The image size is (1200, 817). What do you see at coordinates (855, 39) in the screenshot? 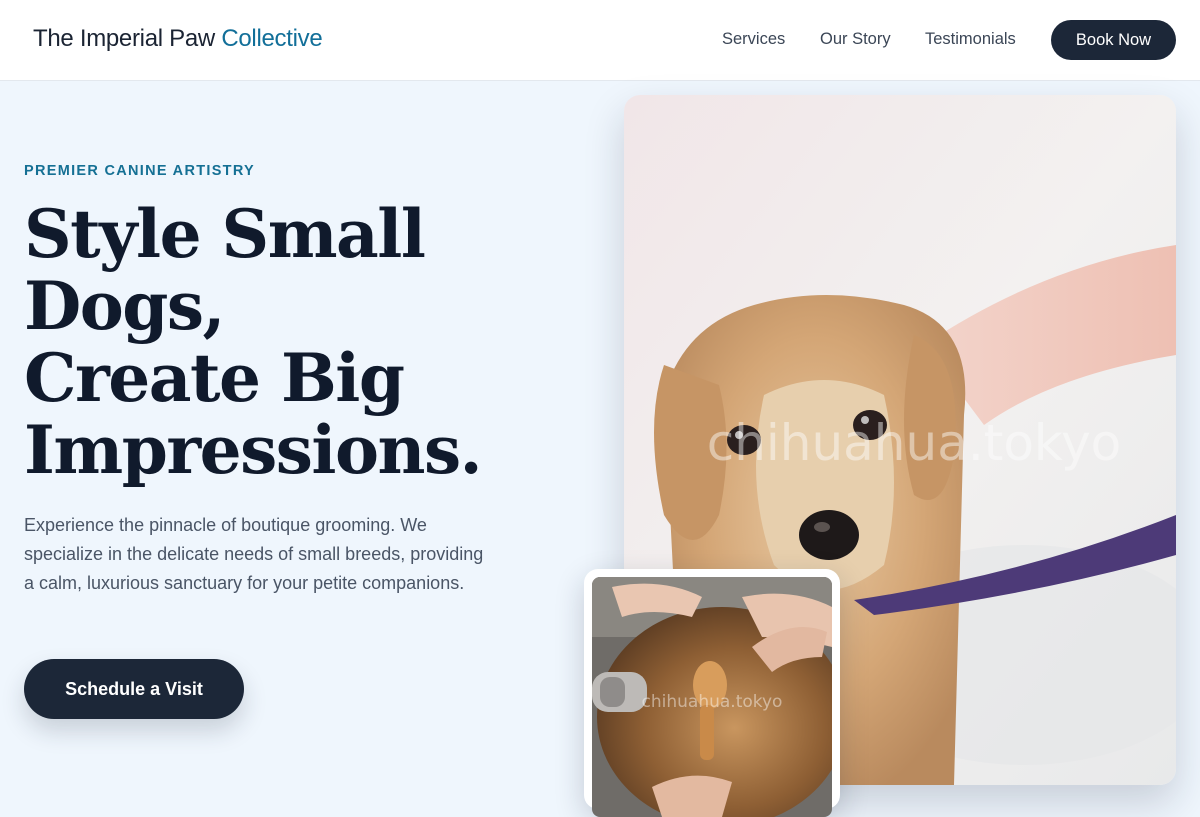
I see `nav-link-our-story: Our Story` at bounding box center [855, 39].